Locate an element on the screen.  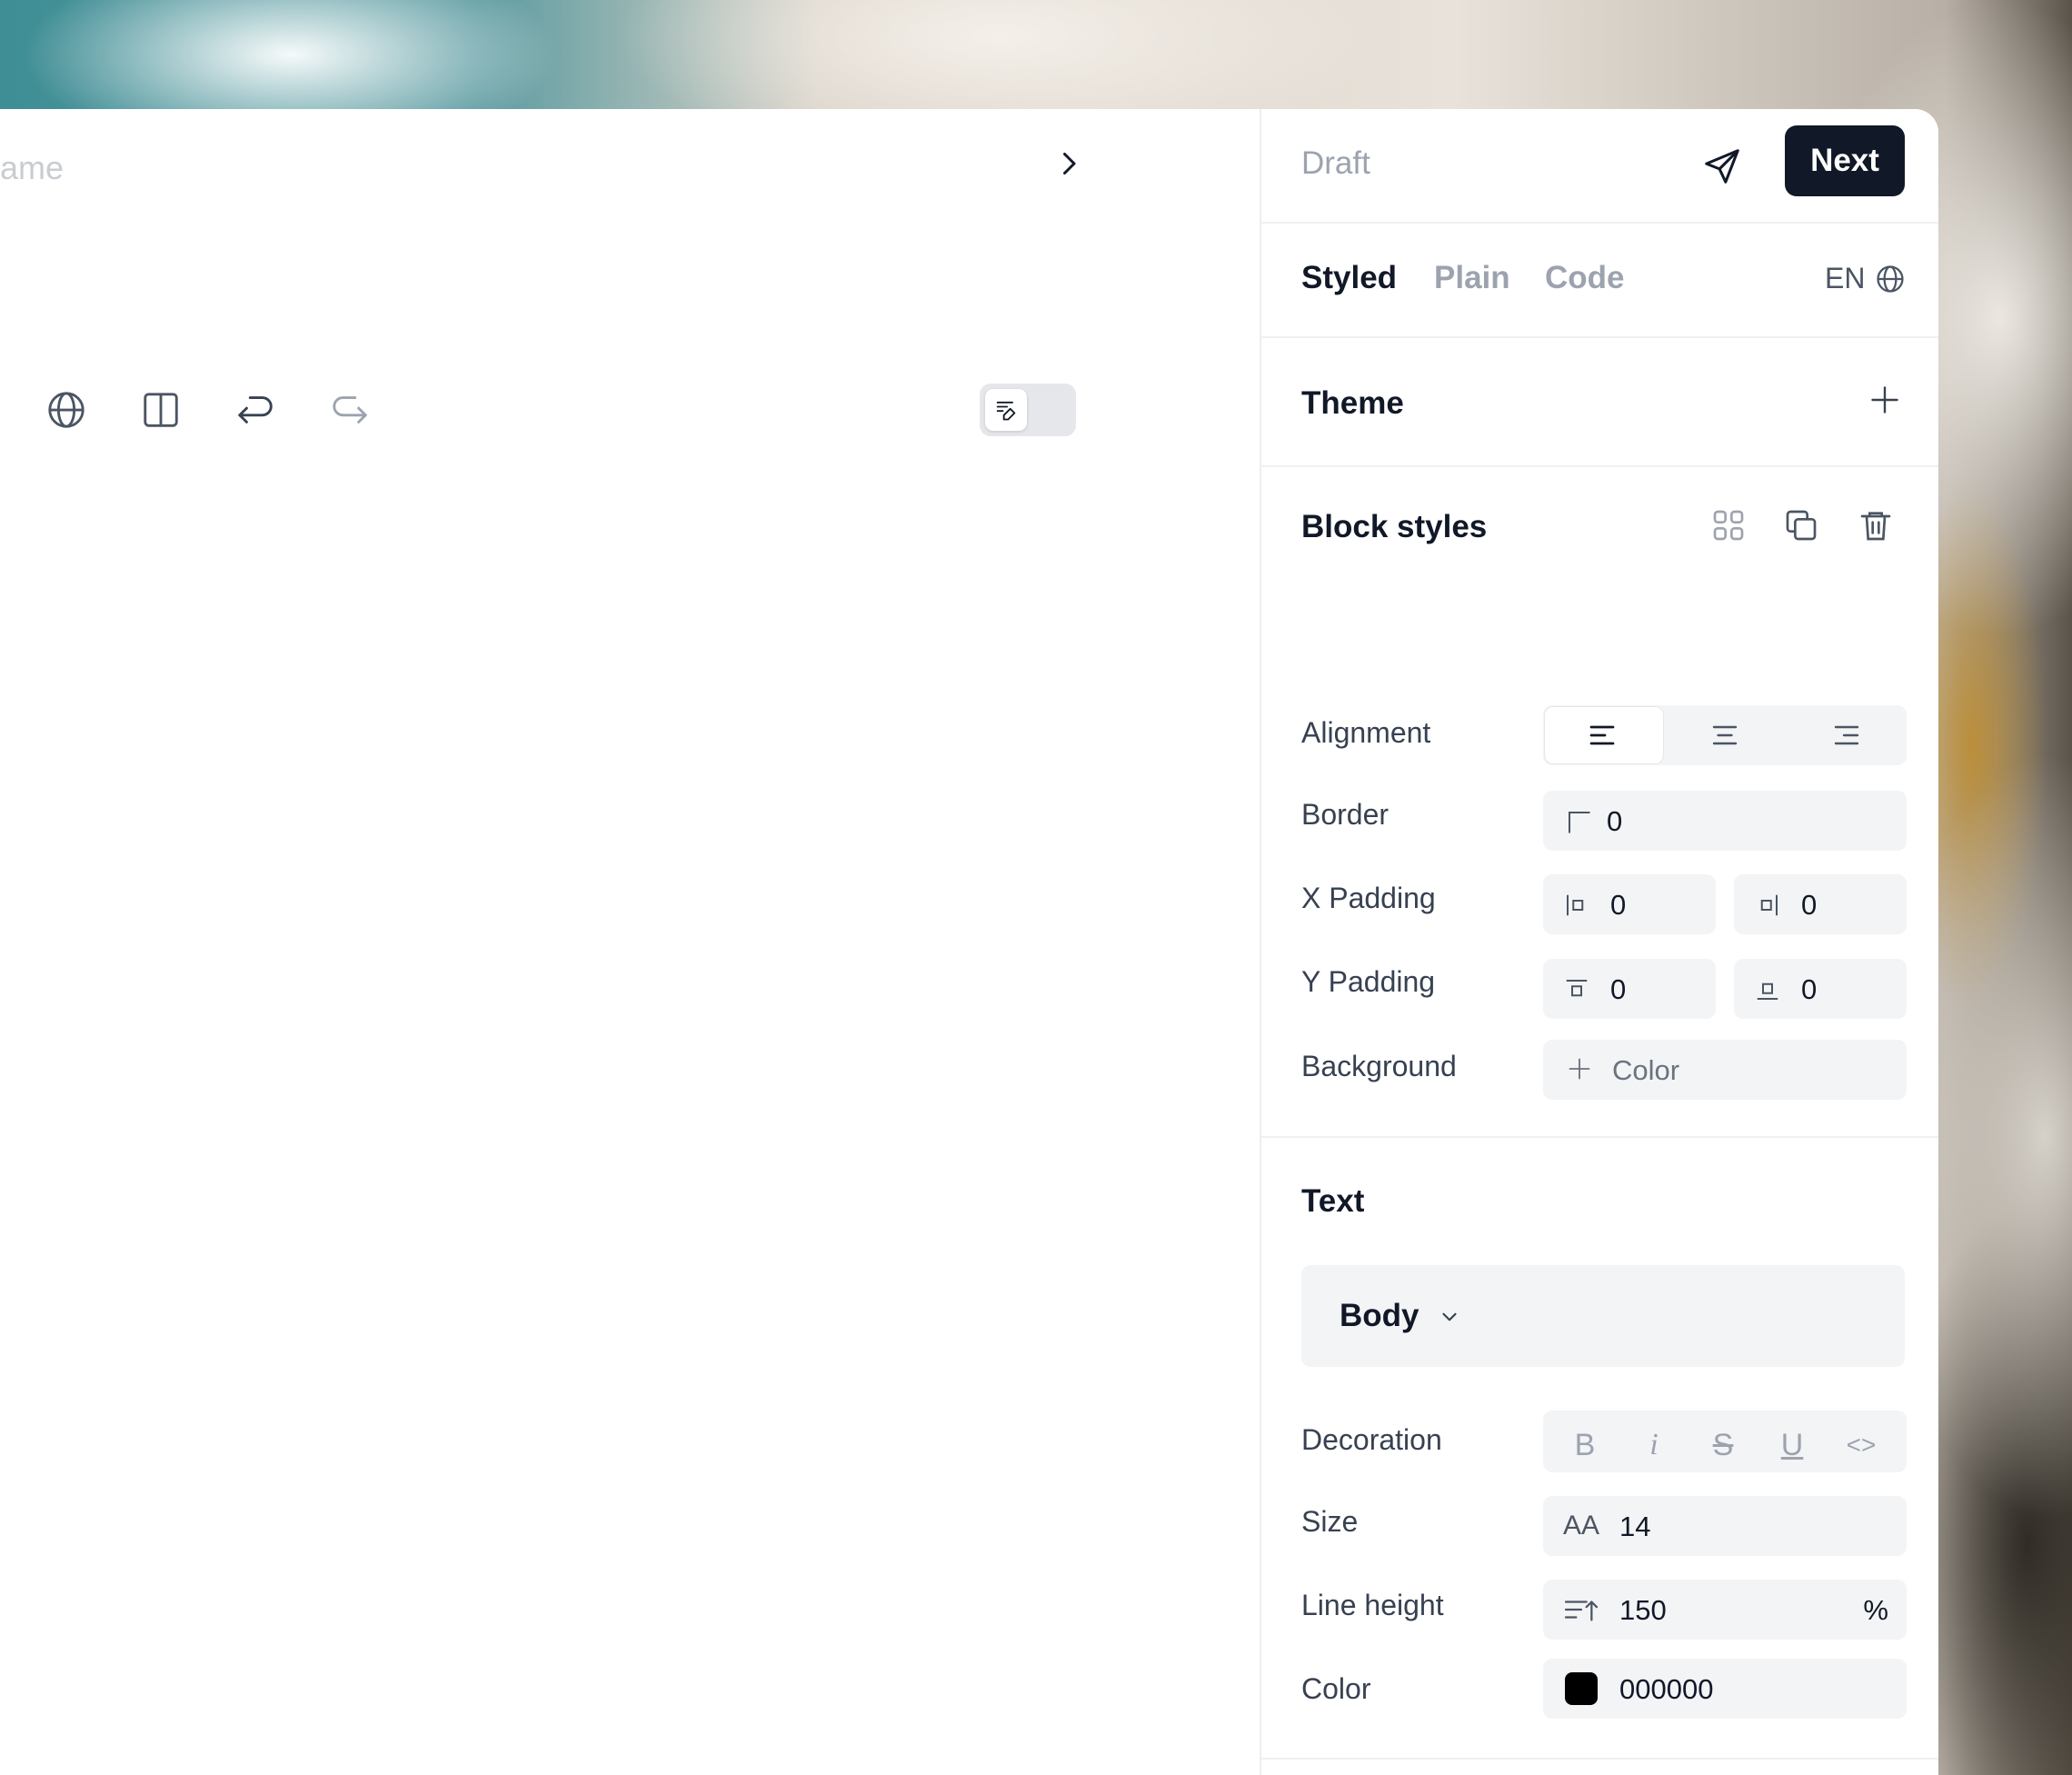
edit-note-icon is located at coordinates (1006, 411).